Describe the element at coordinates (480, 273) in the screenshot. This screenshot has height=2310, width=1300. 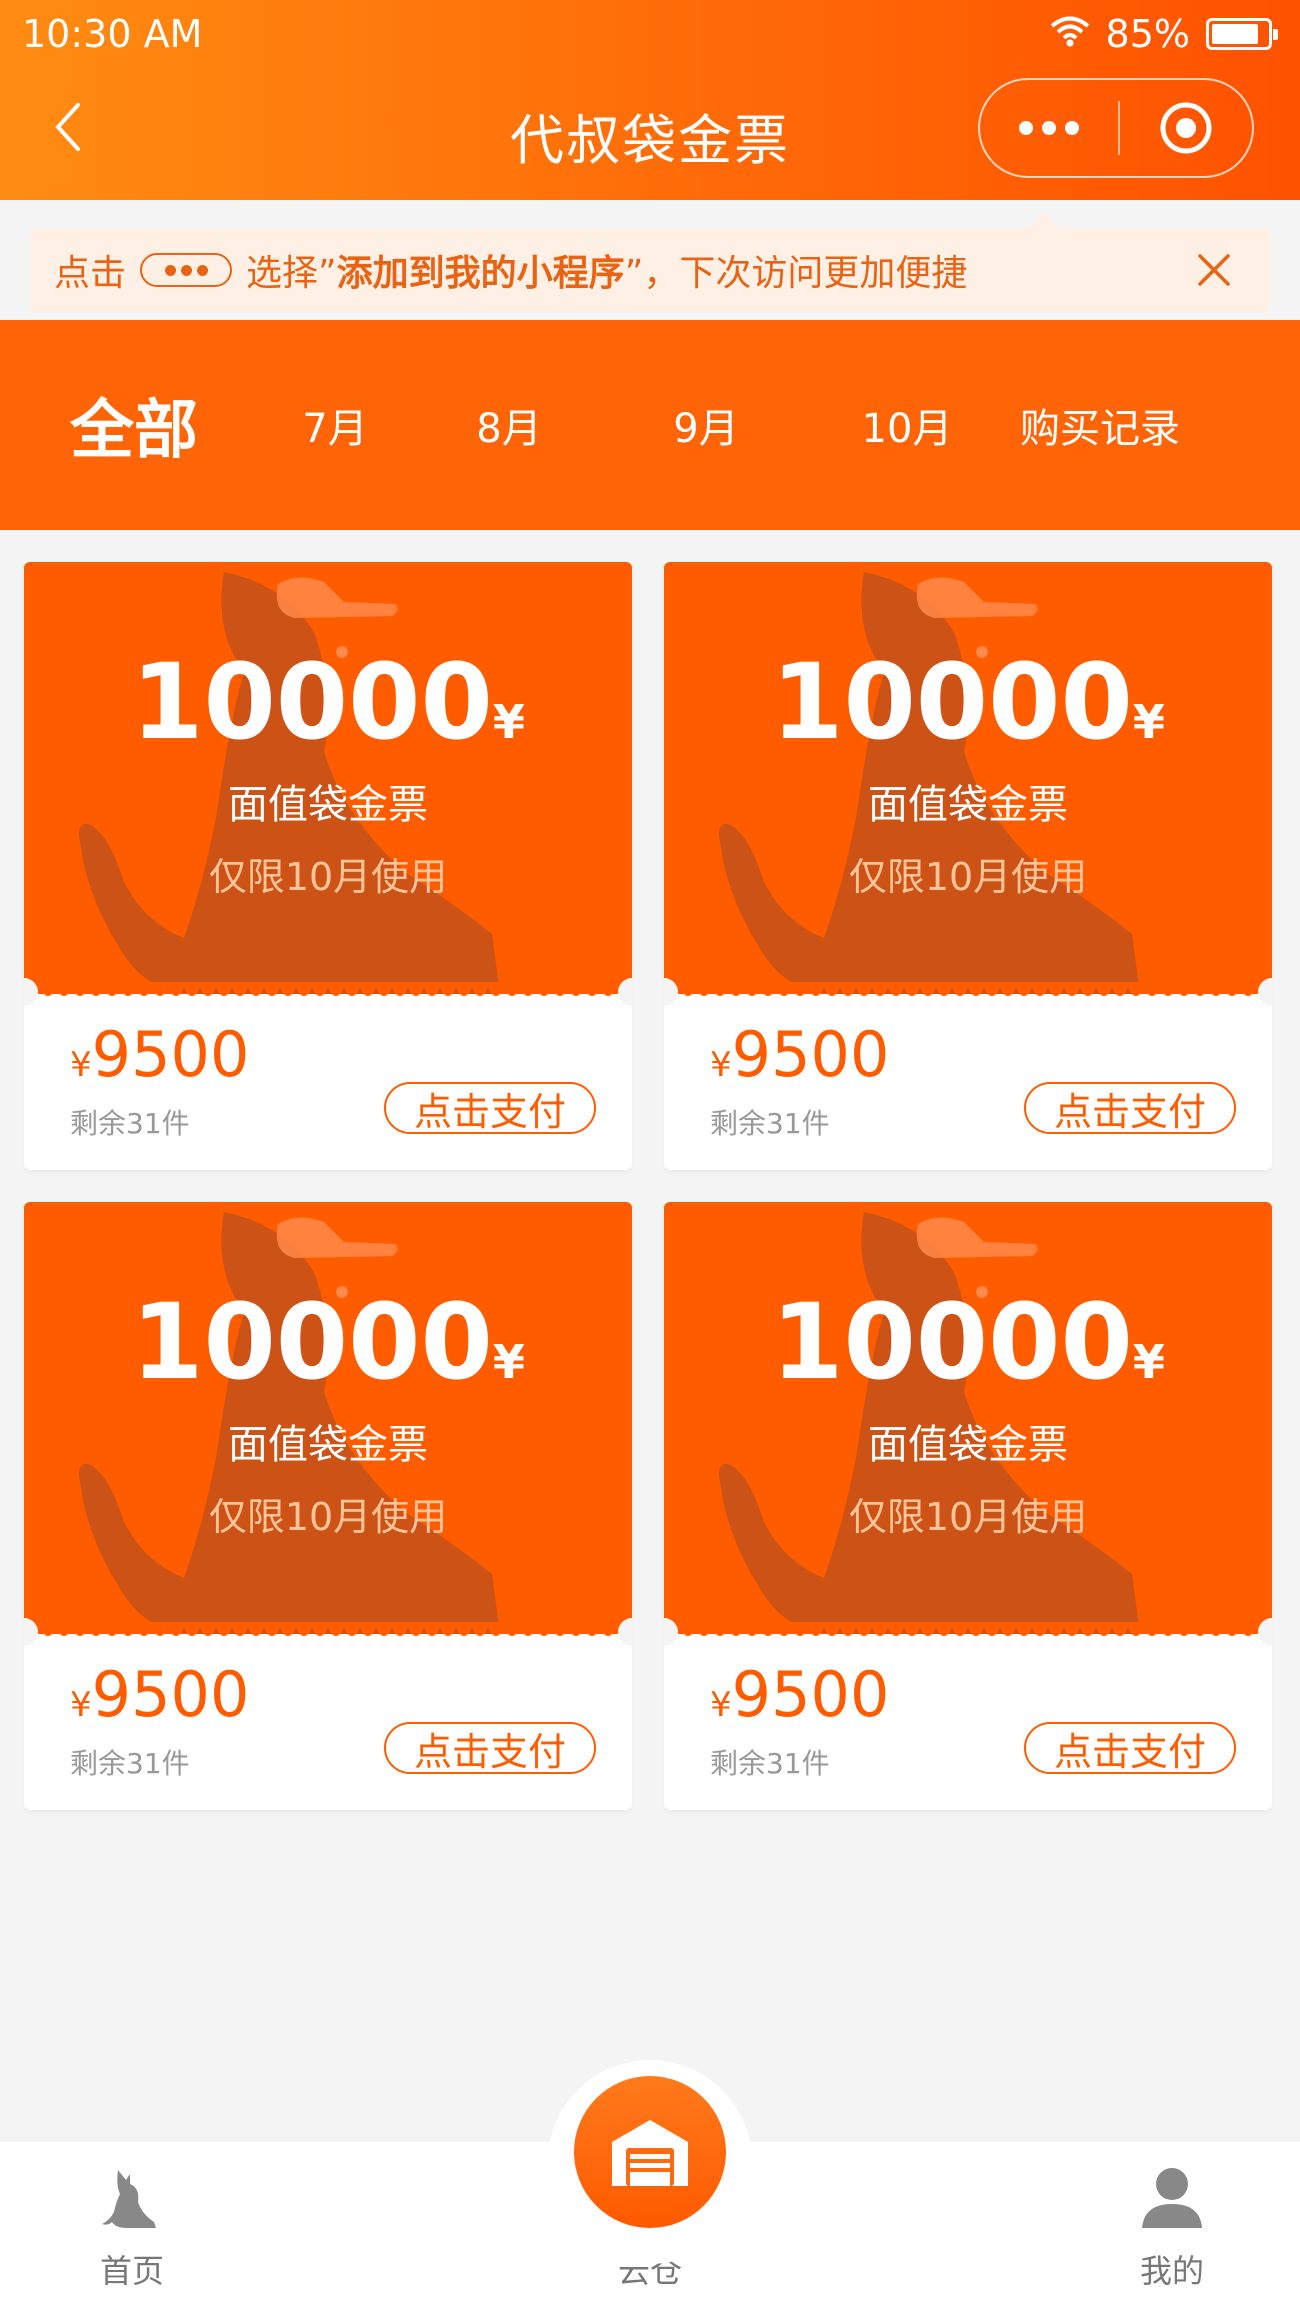
I see `hint-bold: 添加到我的小程序` at that location.